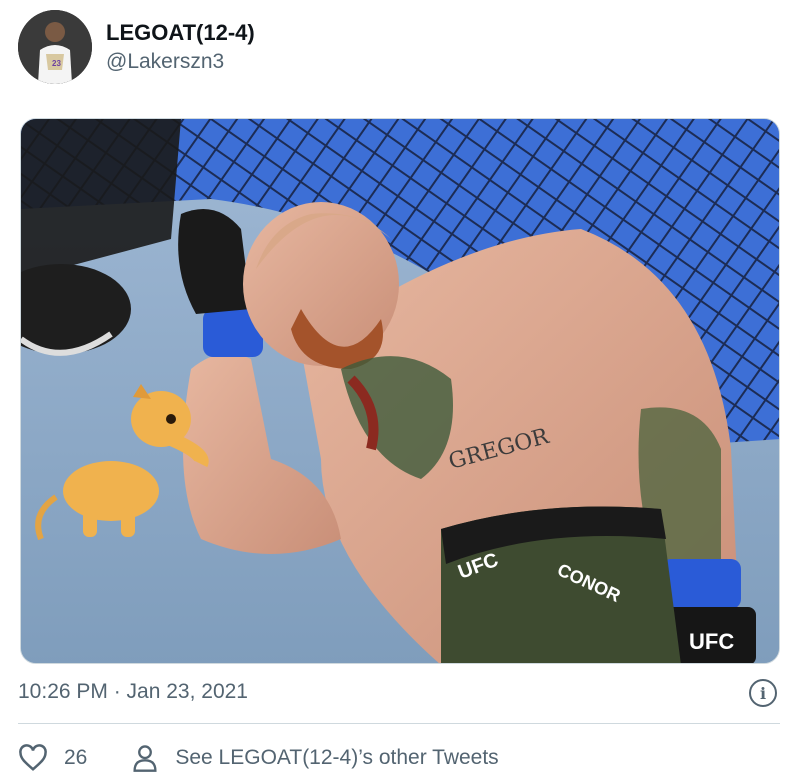 This screenshot has width=800, height=783. I want to click on like-count: 26, so click(75, 758).